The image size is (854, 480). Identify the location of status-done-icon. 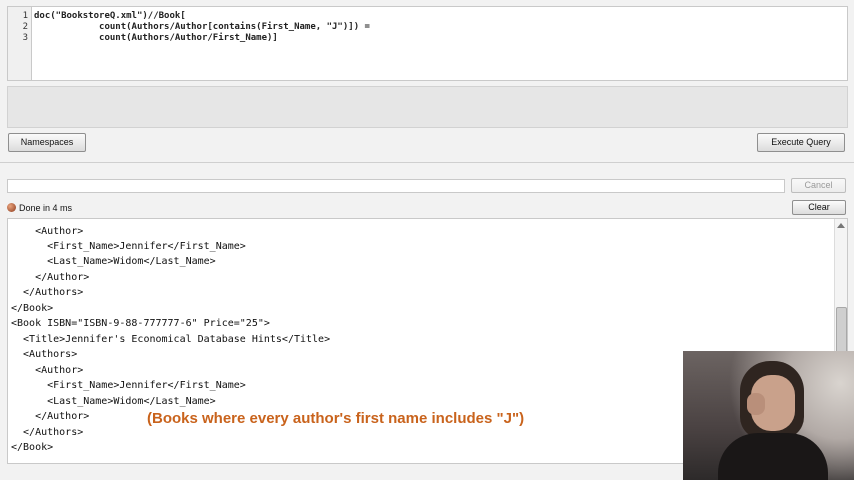
(11, 207).